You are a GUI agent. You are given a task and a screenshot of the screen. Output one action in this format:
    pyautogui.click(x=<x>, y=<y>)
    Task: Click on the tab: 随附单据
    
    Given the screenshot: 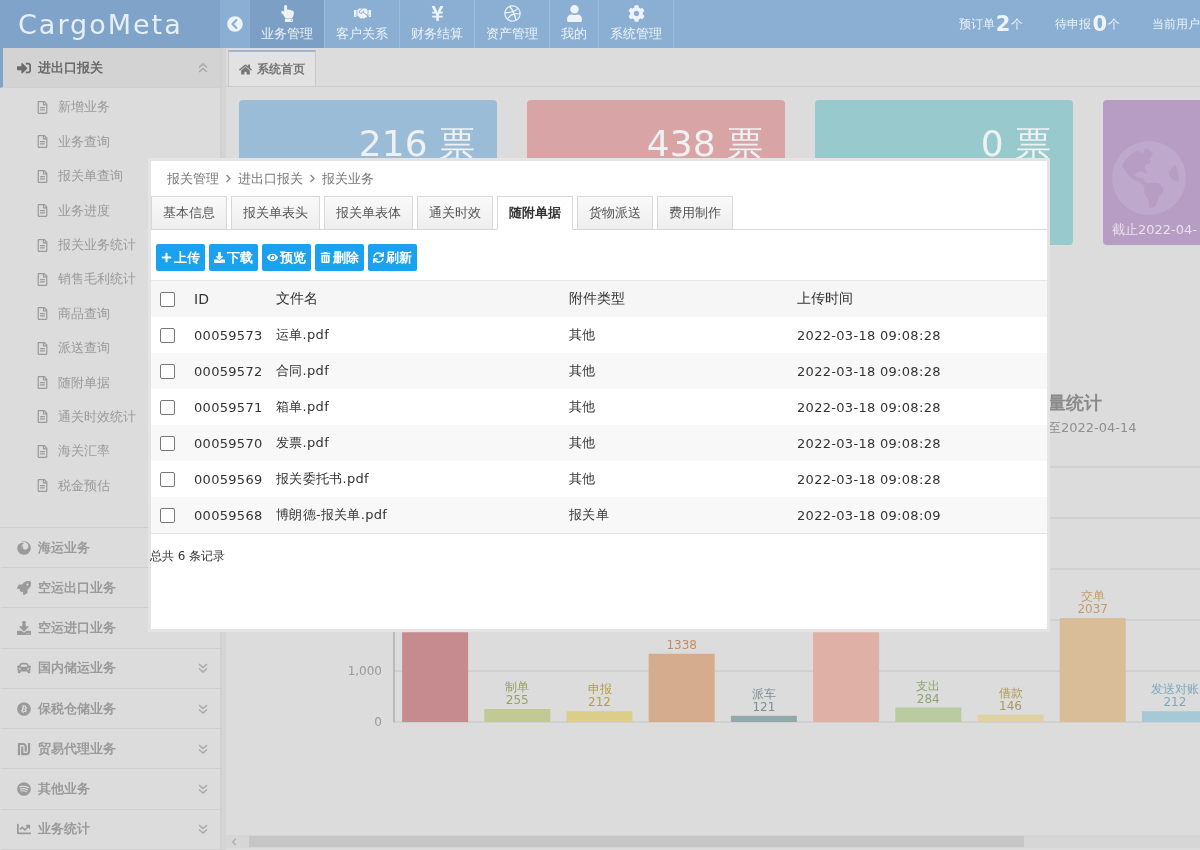 What is the action you would take?
    pyautogui.click(x=535, y=213)
    